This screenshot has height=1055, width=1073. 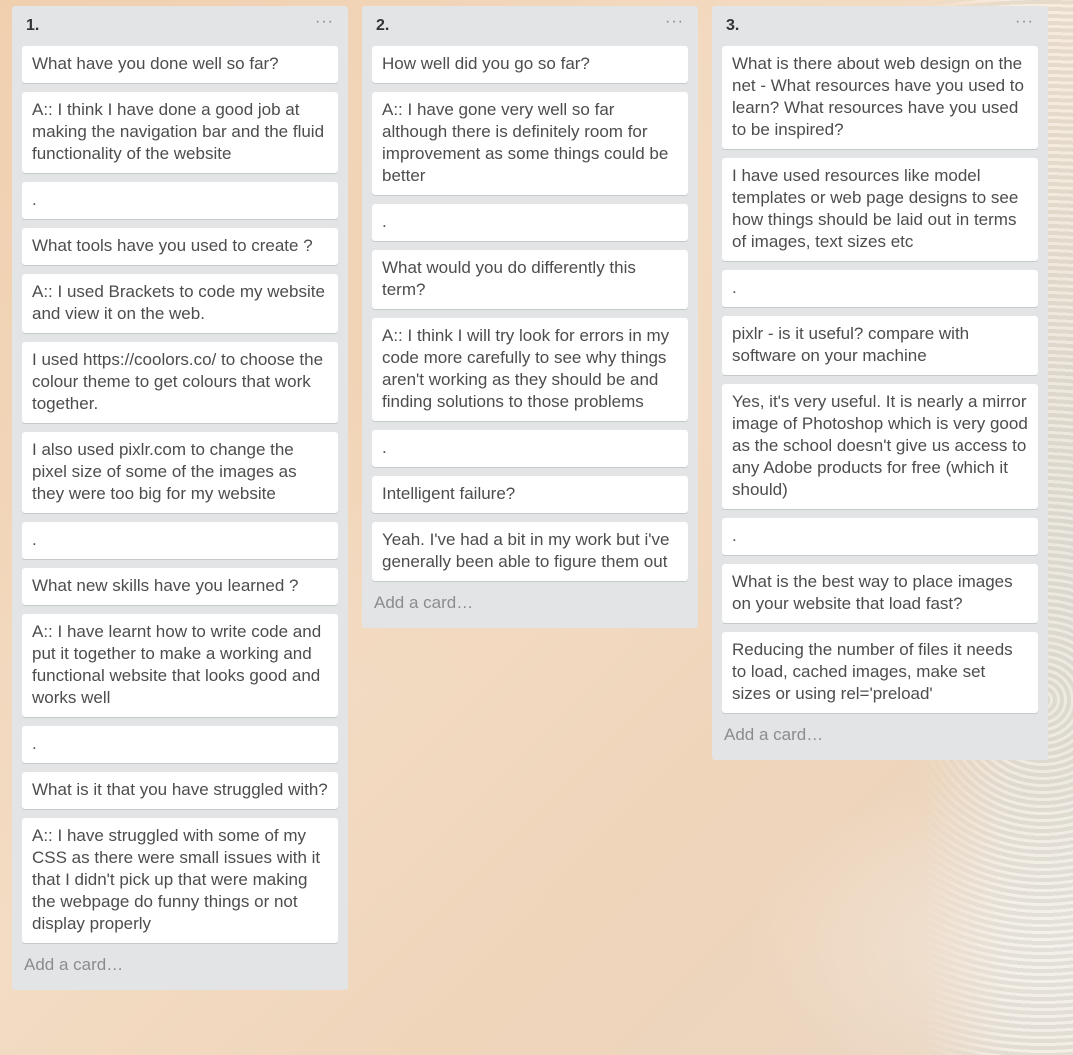 What do you see at coordinates (180, 64) in the screenshot?
I see `card: What have you done well so far?` at bounding box center [180, 64].